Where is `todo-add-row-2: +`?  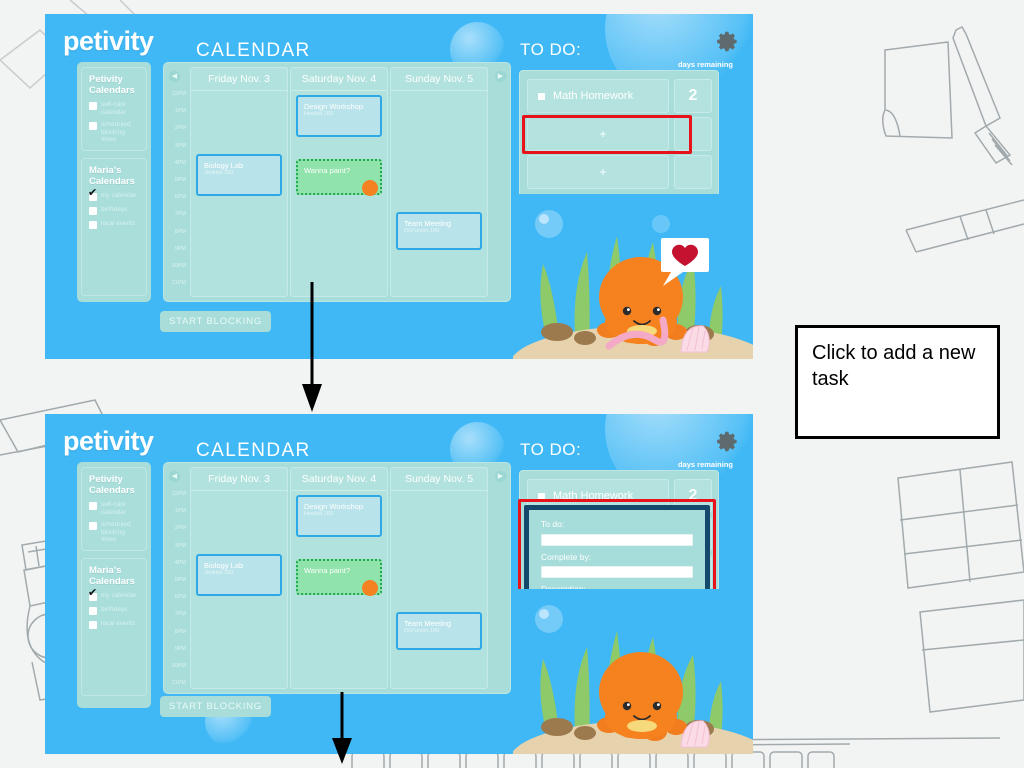 todo-add-row-2: + is located at coordinates (598, 172).